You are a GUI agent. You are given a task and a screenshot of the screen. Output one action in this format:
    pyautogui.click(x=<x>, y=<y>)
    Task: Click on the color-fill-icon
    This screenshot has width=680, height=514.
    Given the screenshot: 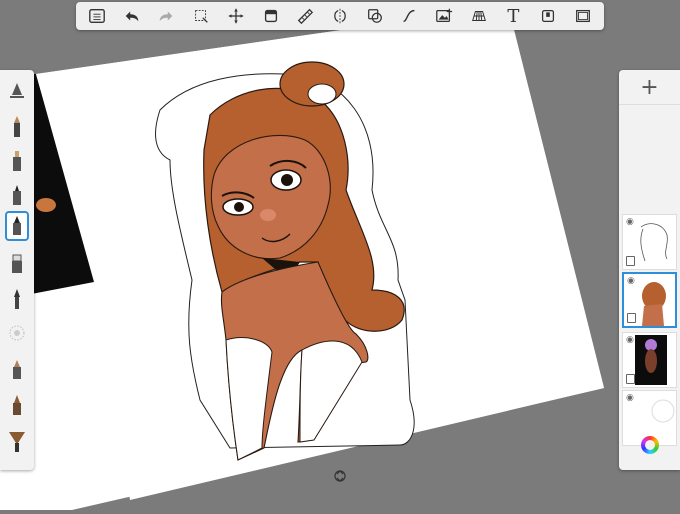 What is the action you would take?
    pyautogui.click(x=548, y=16)
    